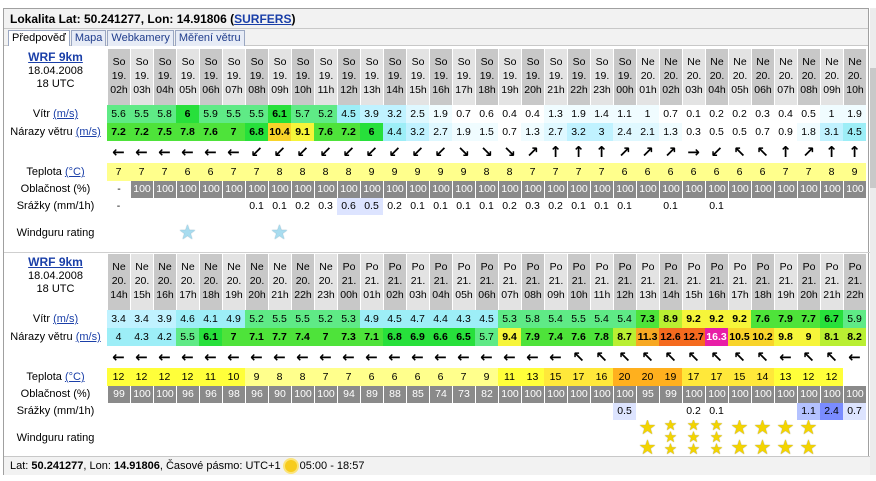 The height and width of the screenshot is (481, 876). Describe the element at coordinates (555, 337) in the screenshot. I see `gusts-cell: 7.4` at that location.